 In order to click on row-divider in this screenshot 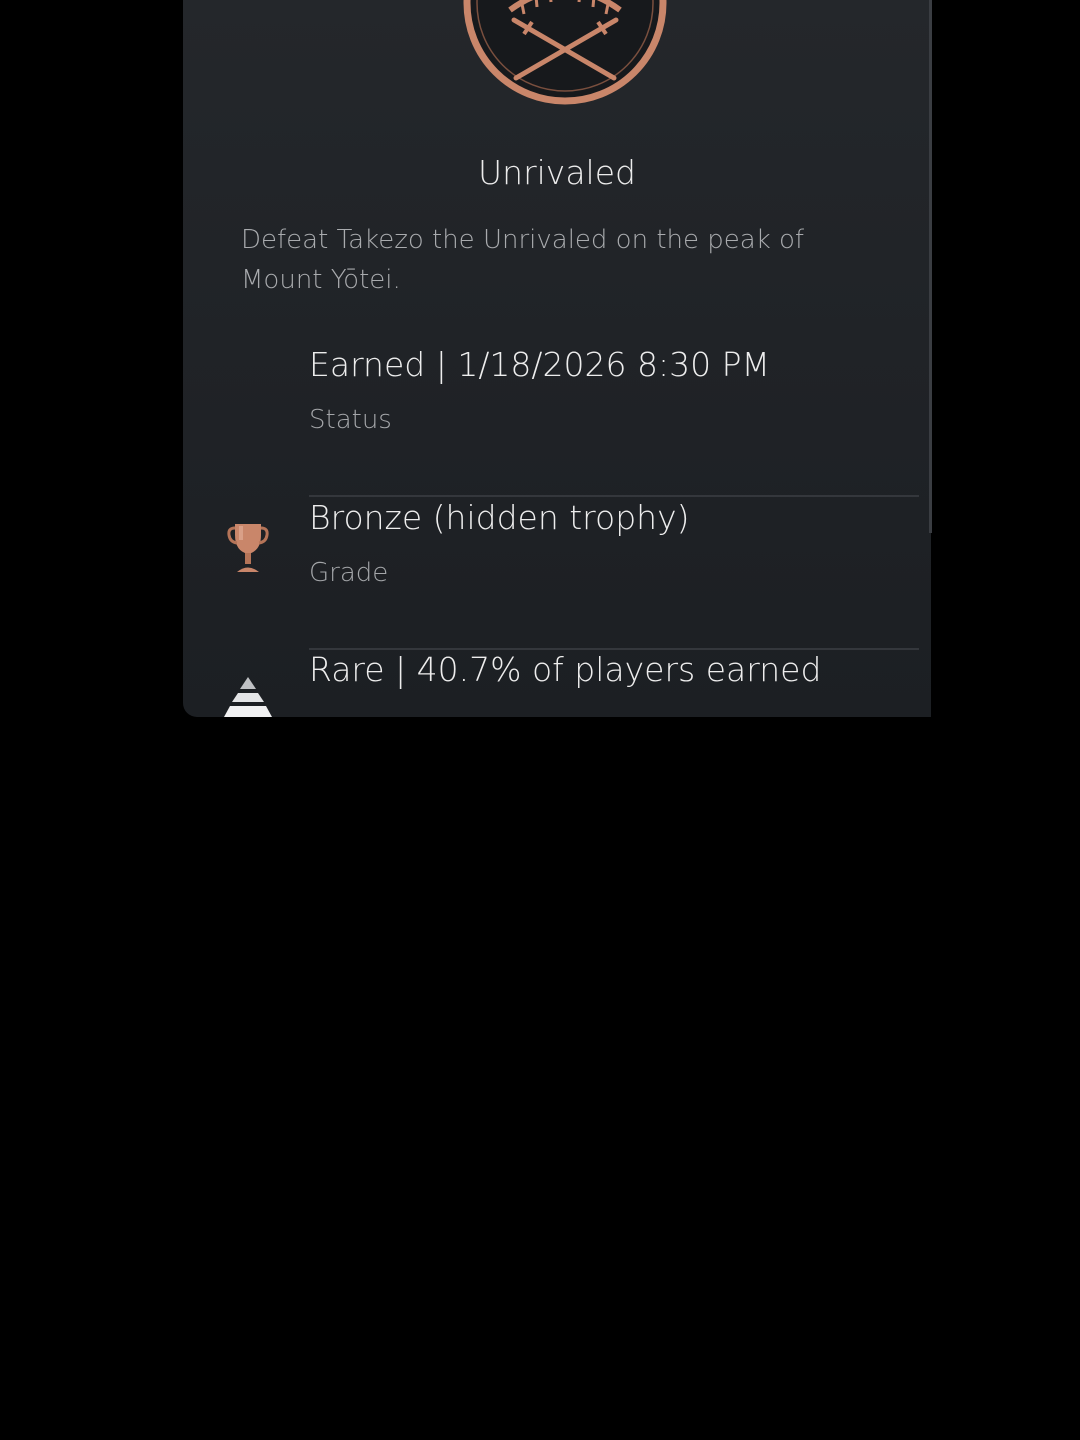, I will do `click(614, 496)`.